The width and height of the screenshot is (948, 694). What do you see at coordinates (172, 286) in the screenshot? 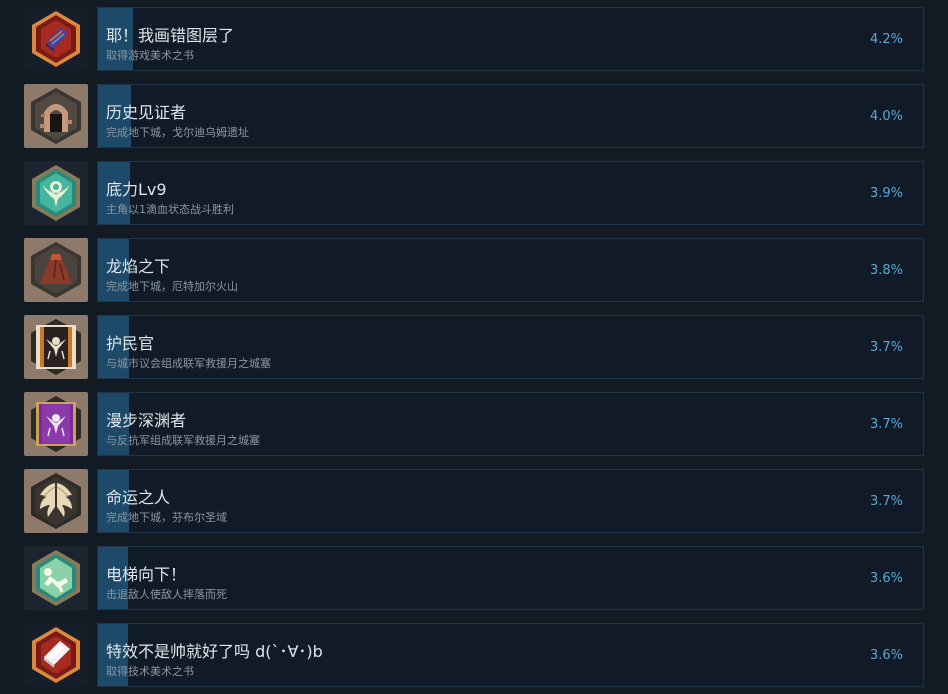
I see `achievement-description: 完成地下城，厄特加尔火山` at bounding box center [172, 286].